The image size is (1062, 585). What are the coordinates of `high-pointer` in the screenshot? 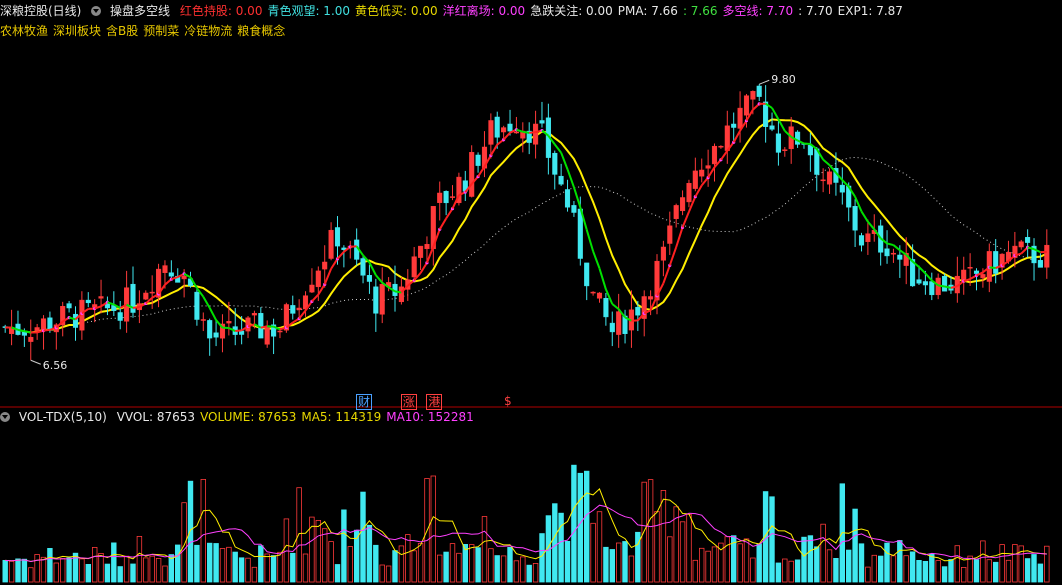 It's located at (764, 82).